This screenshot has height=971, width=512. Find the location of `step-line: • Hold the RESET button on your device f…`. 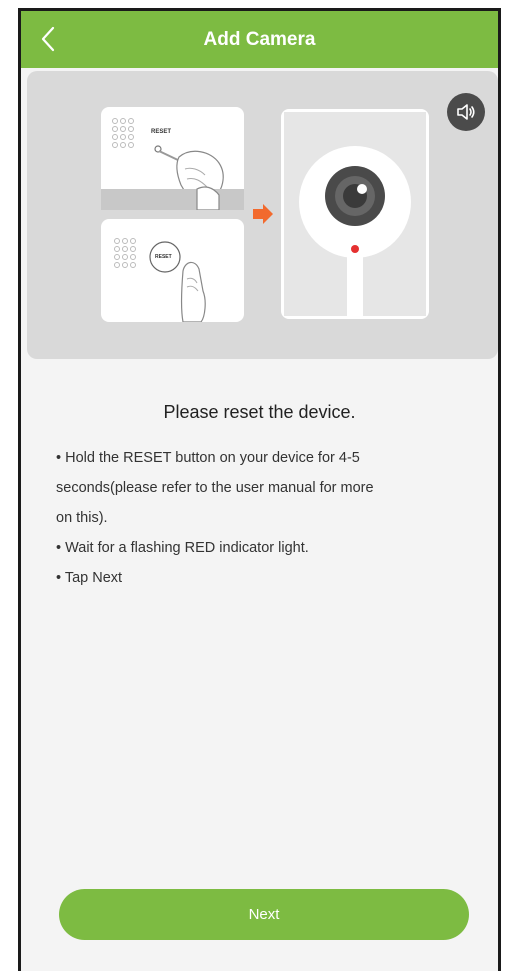

step-line: • Hold the RESET button on your device f… is located at coordinates (208, 458).